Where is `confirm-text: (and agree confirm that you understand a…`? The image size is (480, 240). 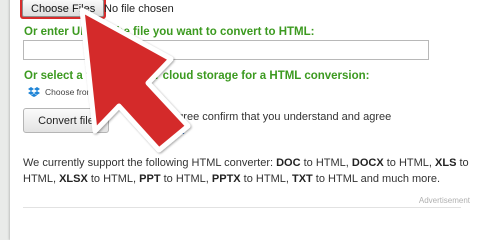 confirm-text: (and agree confirm that you understand a… is located at coordinates (269, 117).